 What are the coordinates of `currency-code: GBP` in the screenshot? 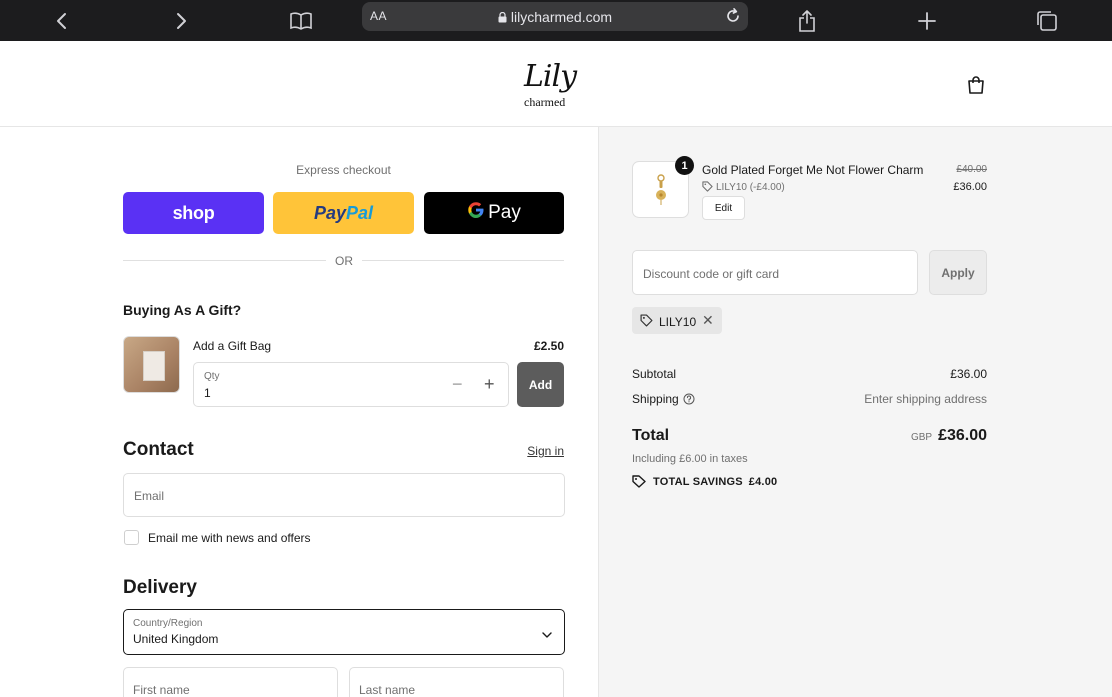 It's located at (921, 437).